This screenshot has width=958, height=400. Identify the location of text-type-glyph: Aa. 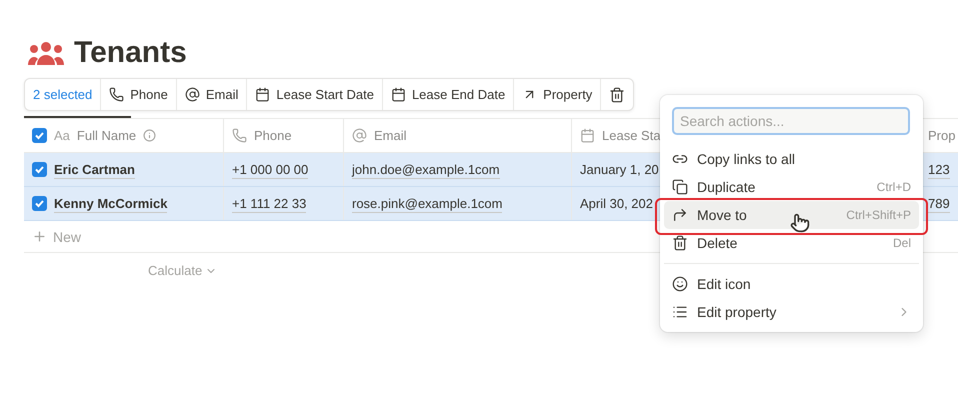
(62, 135).